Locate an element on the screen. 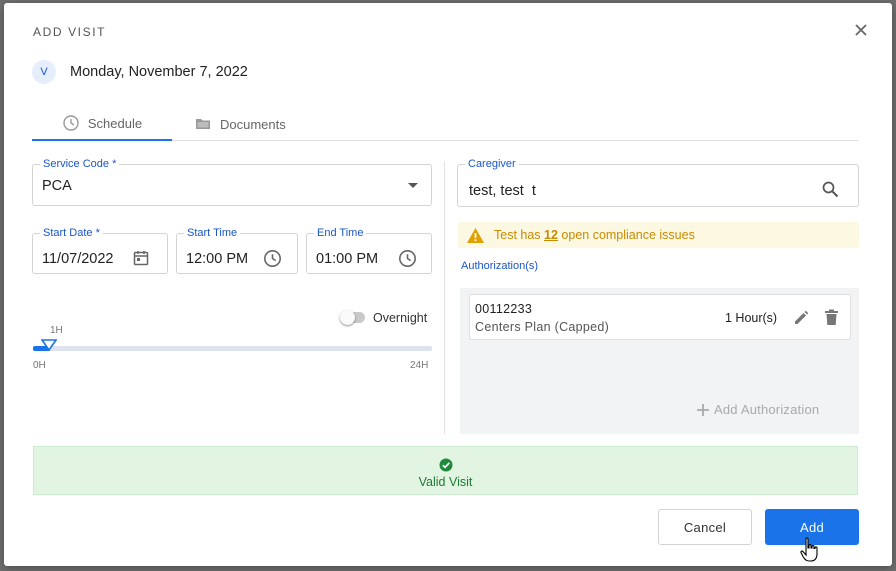 This screenshot has width=896, height=571. warning-prefix: Test has is located at coordinates (519, 235).